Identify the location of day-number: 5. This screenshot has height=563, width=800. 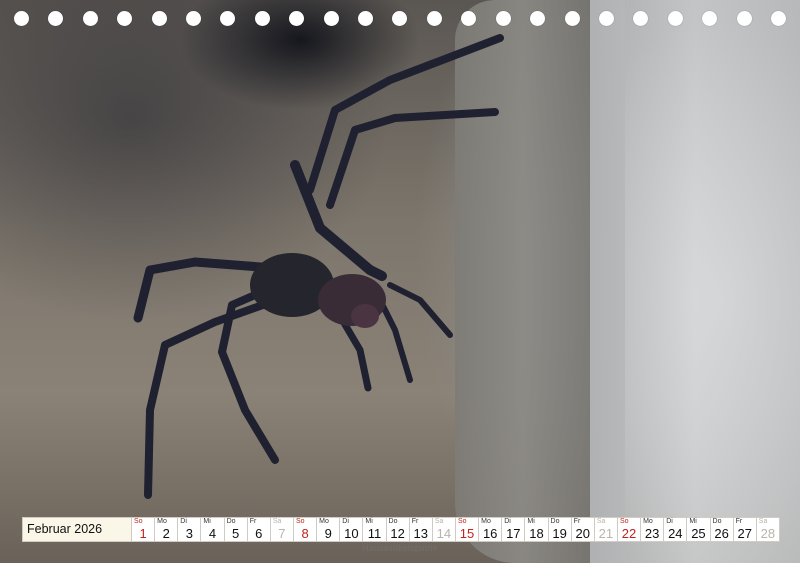
(236, 533).